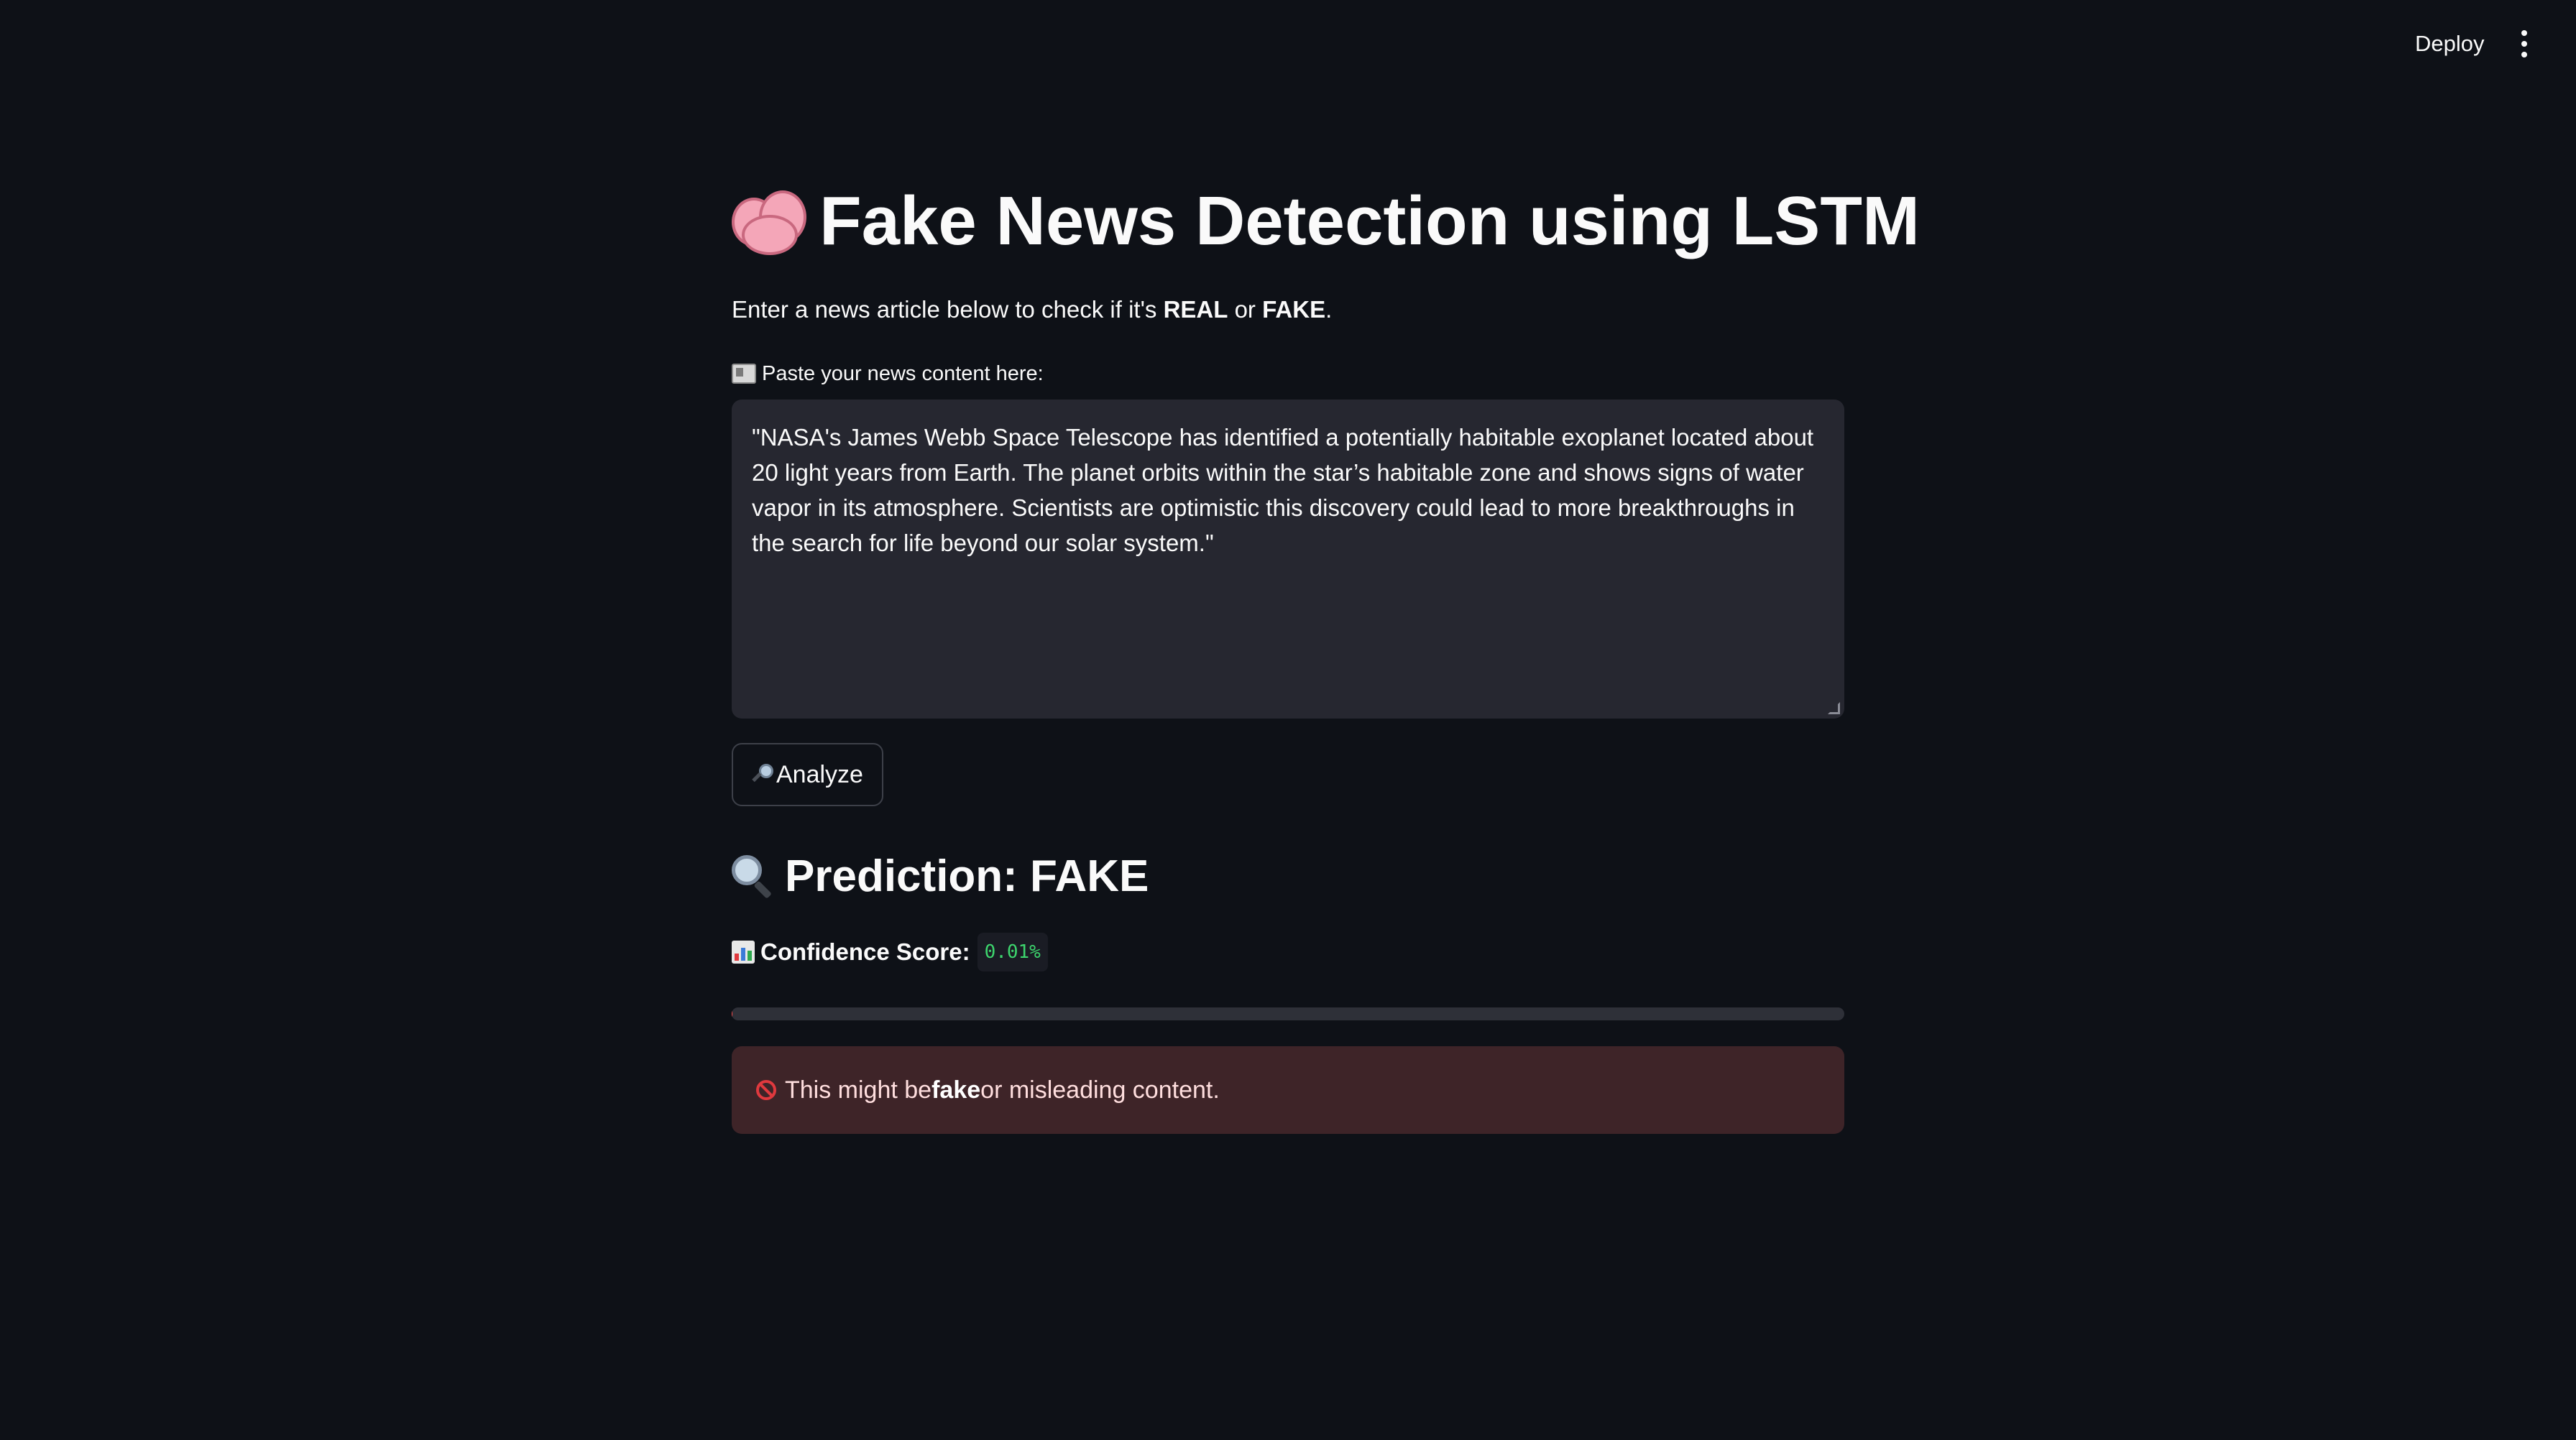  Describe the element at coordinates (1834, 708) in the screenshot. I see `resize-handle` at that location.